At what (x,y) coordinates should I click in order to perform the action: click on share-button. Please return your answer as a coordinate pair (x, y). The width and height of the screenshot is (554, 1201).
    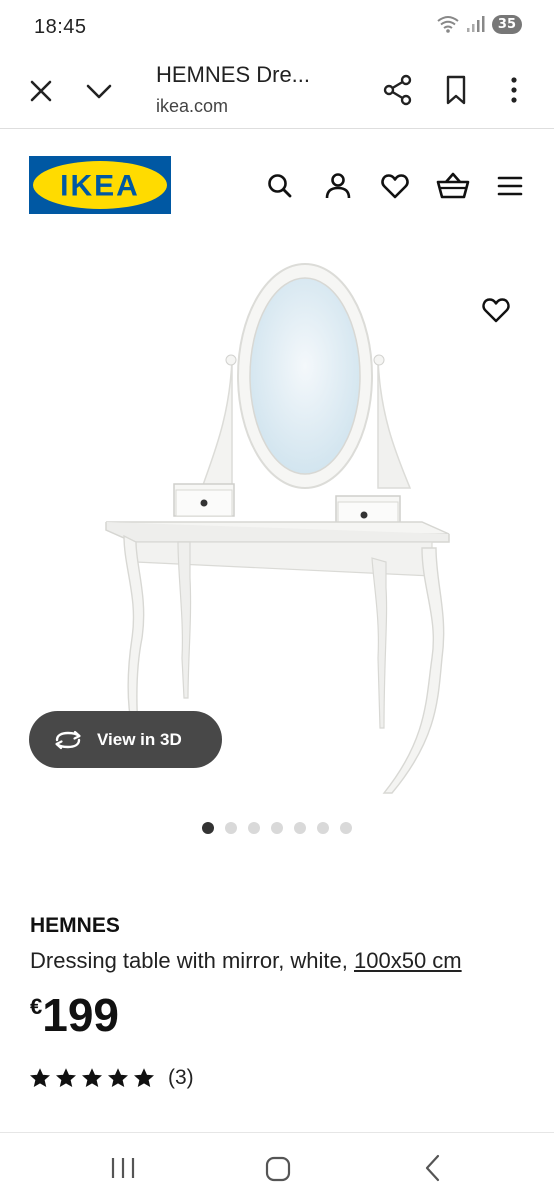
    Looking at the image, I should click on (398, 90).